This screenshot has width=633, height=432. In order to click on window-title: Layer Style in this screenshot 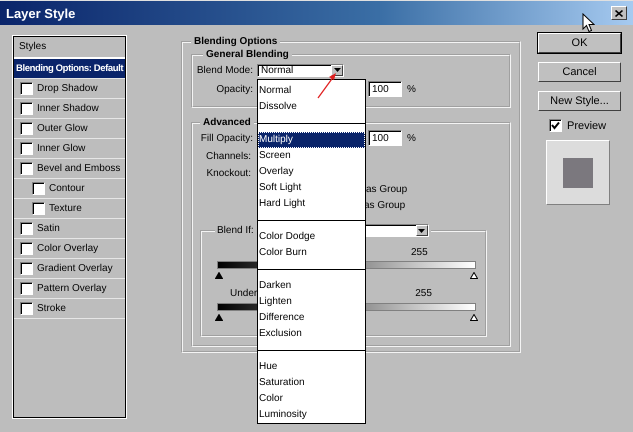, I will do `click(41, 13)`.